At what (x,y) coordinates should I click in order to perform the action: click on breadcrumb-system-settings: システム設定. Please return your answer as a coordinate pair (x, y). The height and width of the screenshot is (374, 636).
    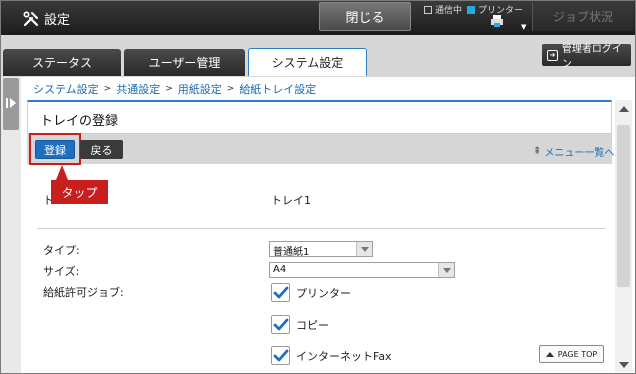
    Looking at the image, I should click on (66, 89).